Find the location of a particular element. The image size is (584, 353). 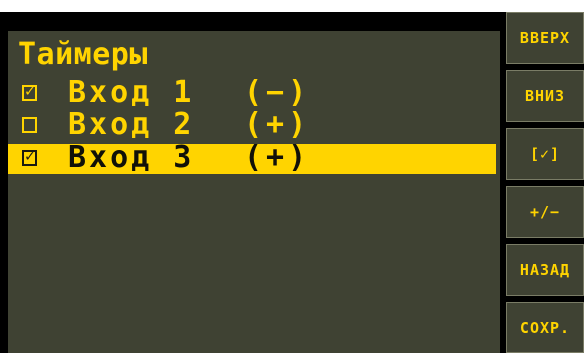

page-title: Таймеры is located at coordinates (83, 54).